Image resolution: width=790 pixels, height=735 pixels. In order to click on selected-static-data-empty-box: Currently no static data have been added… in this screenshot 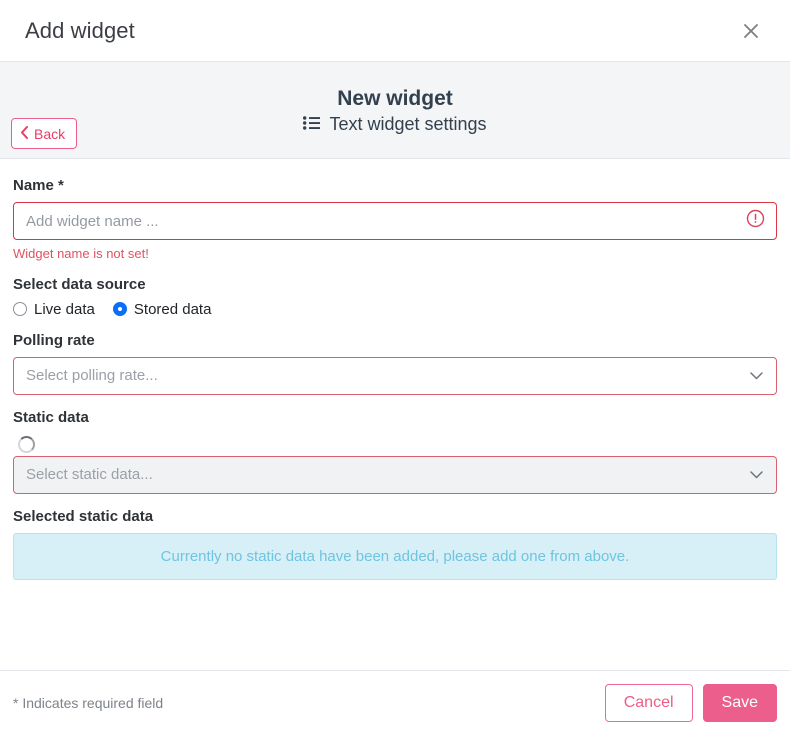, I will do `click(395, 556)`.